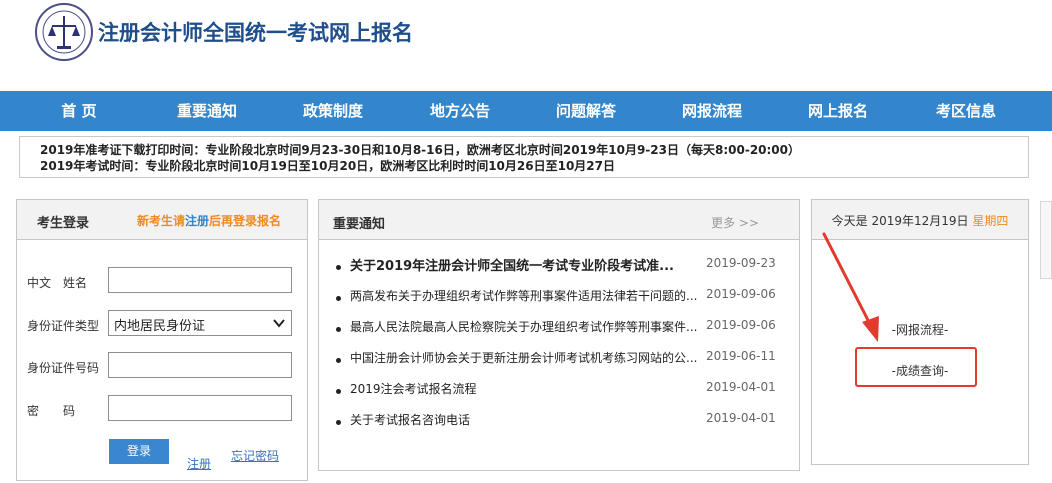 The image size is (1052, 483). Describe the element at coordinates (51, 411) in the screenshot. I see `password-label: 密 码` at that location.